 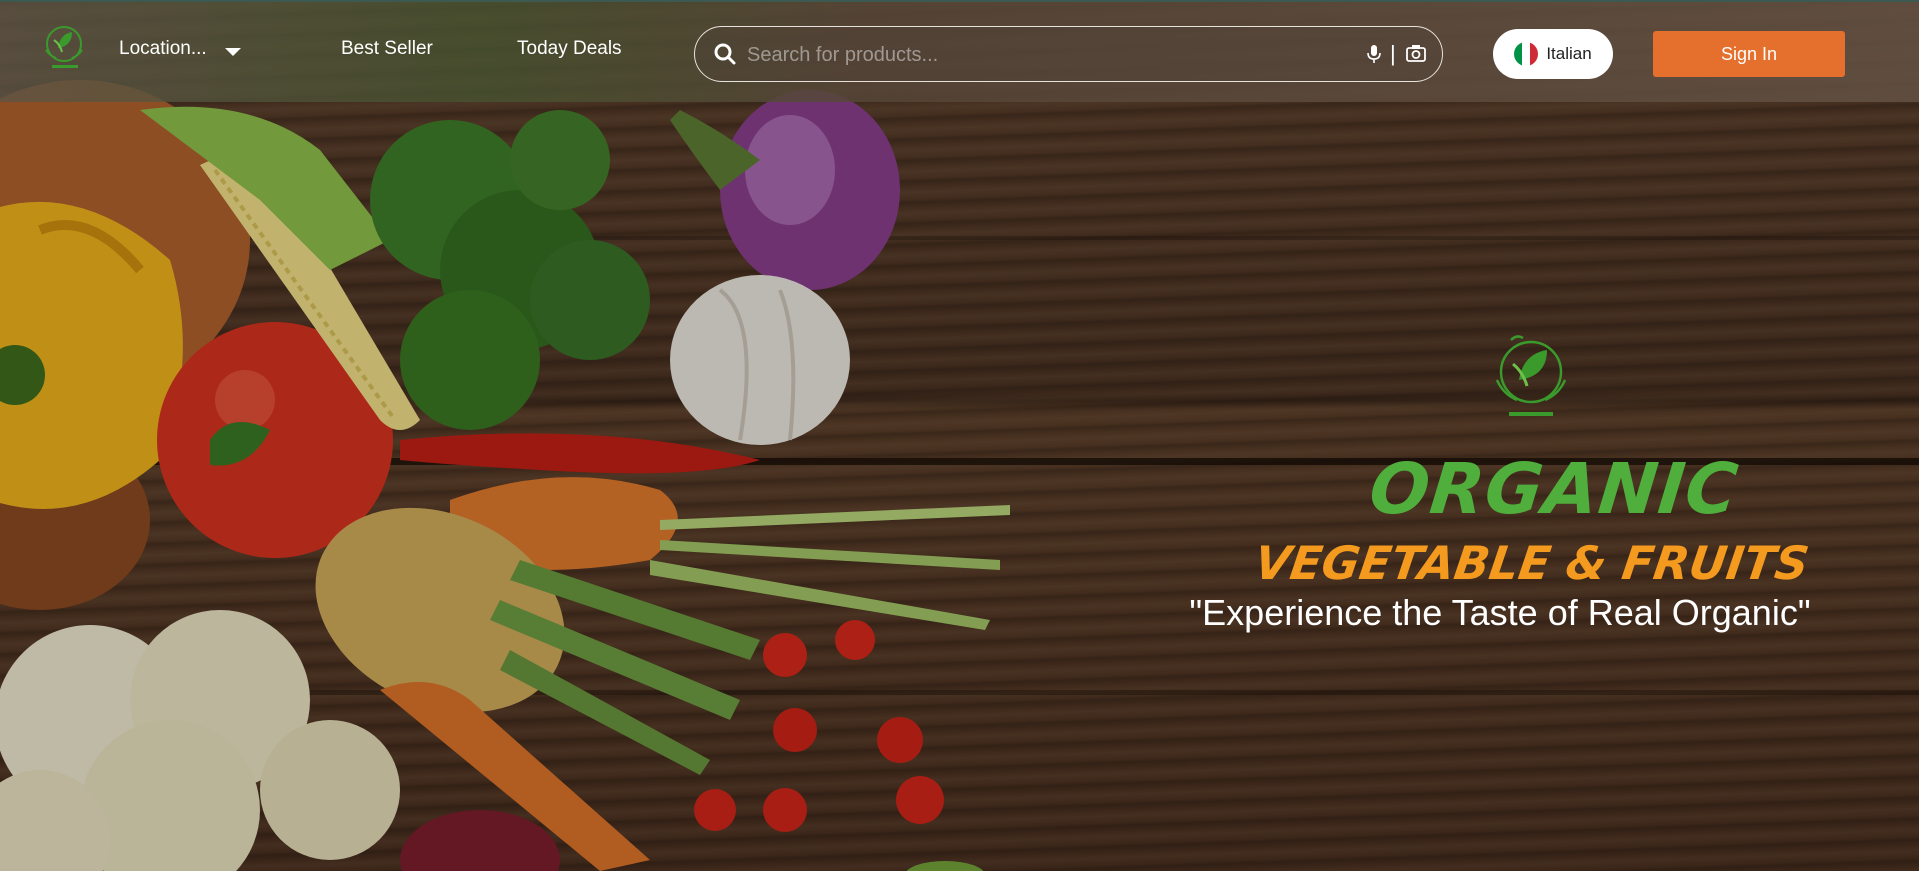 What do you see at coordinates (1374, 54) in the screenshot?
I see `microphone-icon` at bounding box center [1374, 54].